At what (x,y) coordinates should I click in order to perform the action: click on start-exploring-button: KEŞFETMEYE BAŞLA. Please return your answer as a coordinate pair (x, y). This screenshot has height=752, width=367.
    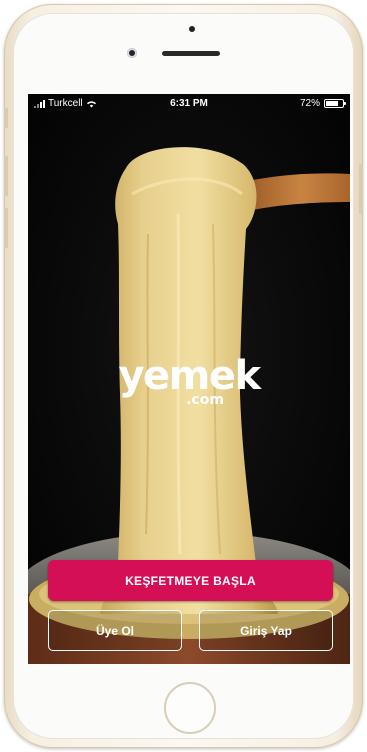
    Looking at the image, I should click on (190, 580).